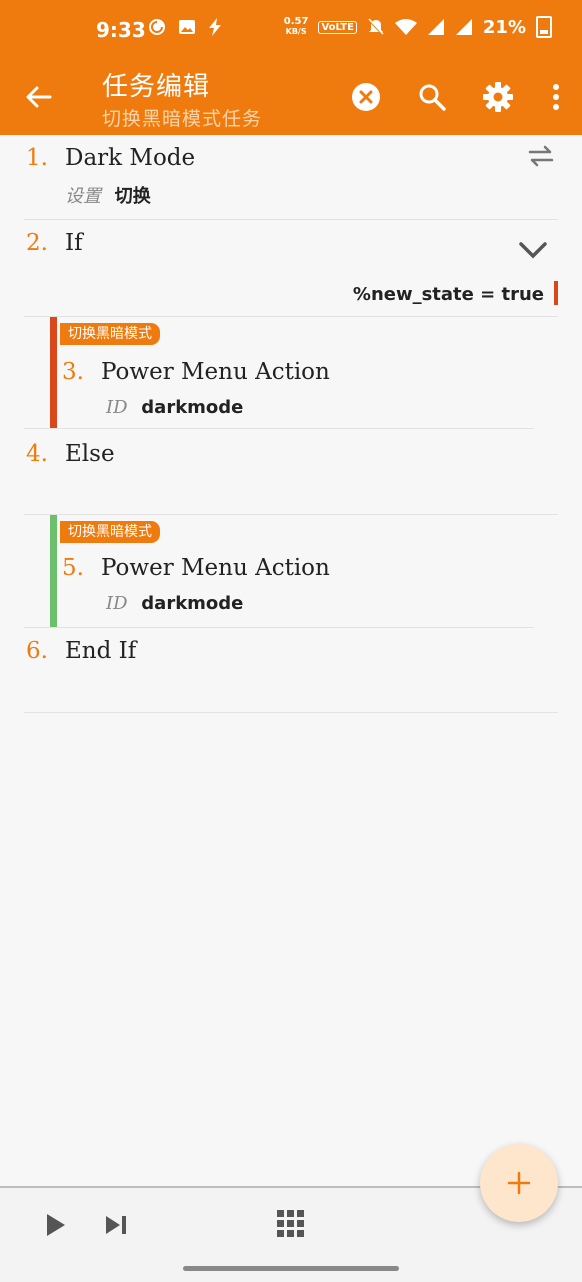 Image resolution: width=582 pixels, height=1282 pixels. I want to click on action-number: 5., so click(73, 568).